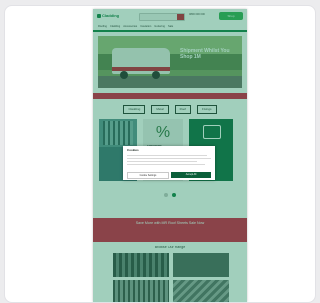 The image size is (320, 303). Describe the element at coordinates (148, 175) in the screenshot. I see `cookie-settings-button: Cookie Settings` at that location.